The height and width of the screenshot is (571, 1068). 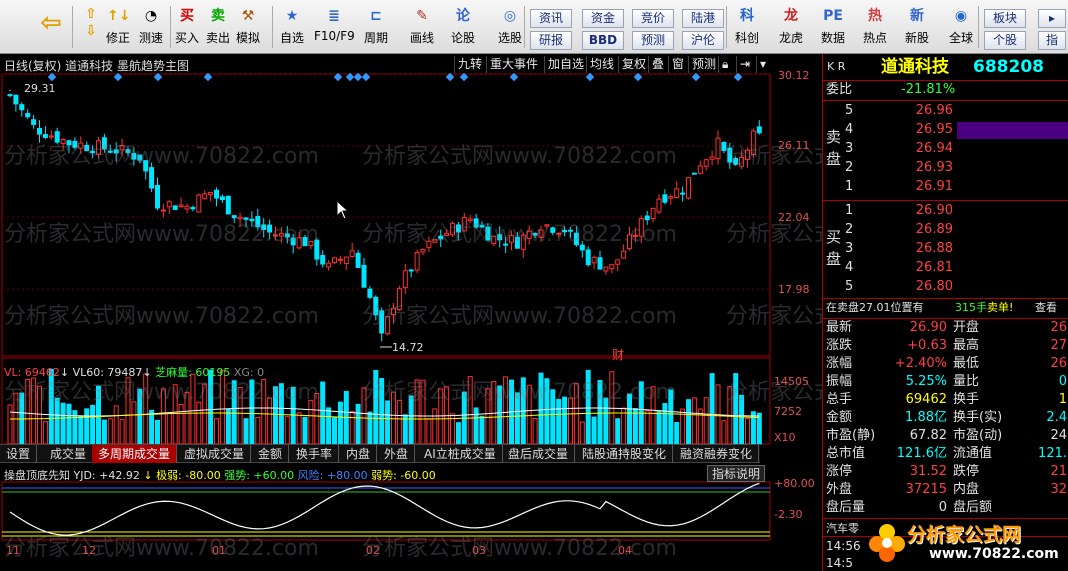 What do you see at coordinates (187, 27) in the screenshot?
I see `toolbar-button-2: 买买入` at bounding box center [187, 27].